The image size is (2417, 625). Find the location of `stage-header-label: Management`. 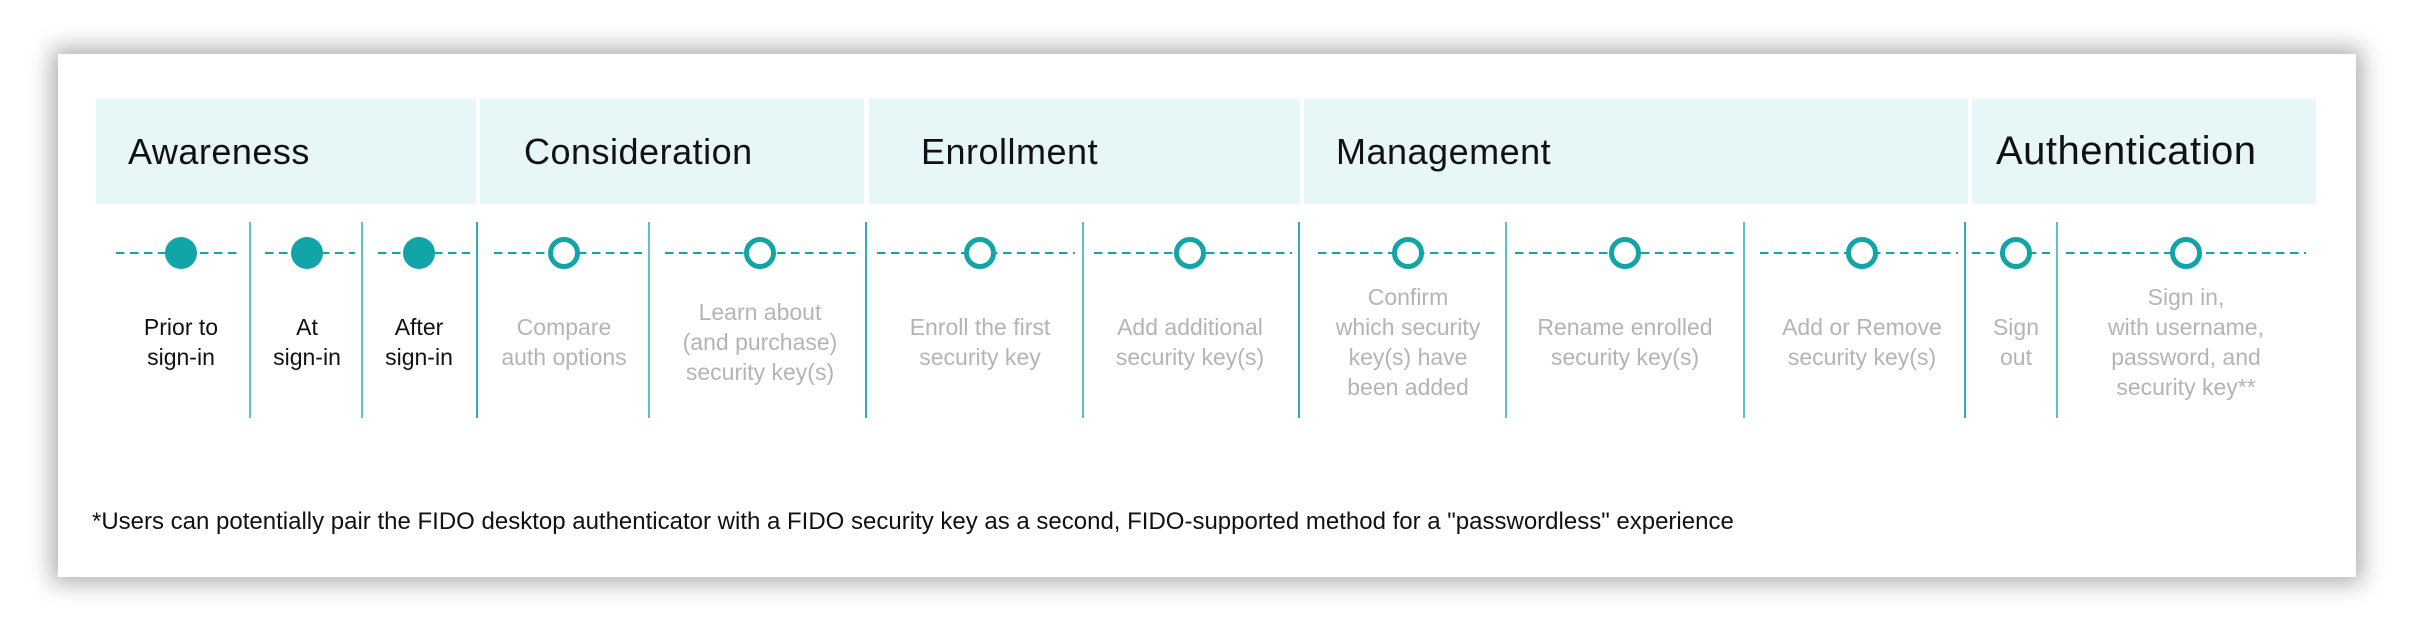

stage-header-label: Management is located at coordinates (1444, 151).